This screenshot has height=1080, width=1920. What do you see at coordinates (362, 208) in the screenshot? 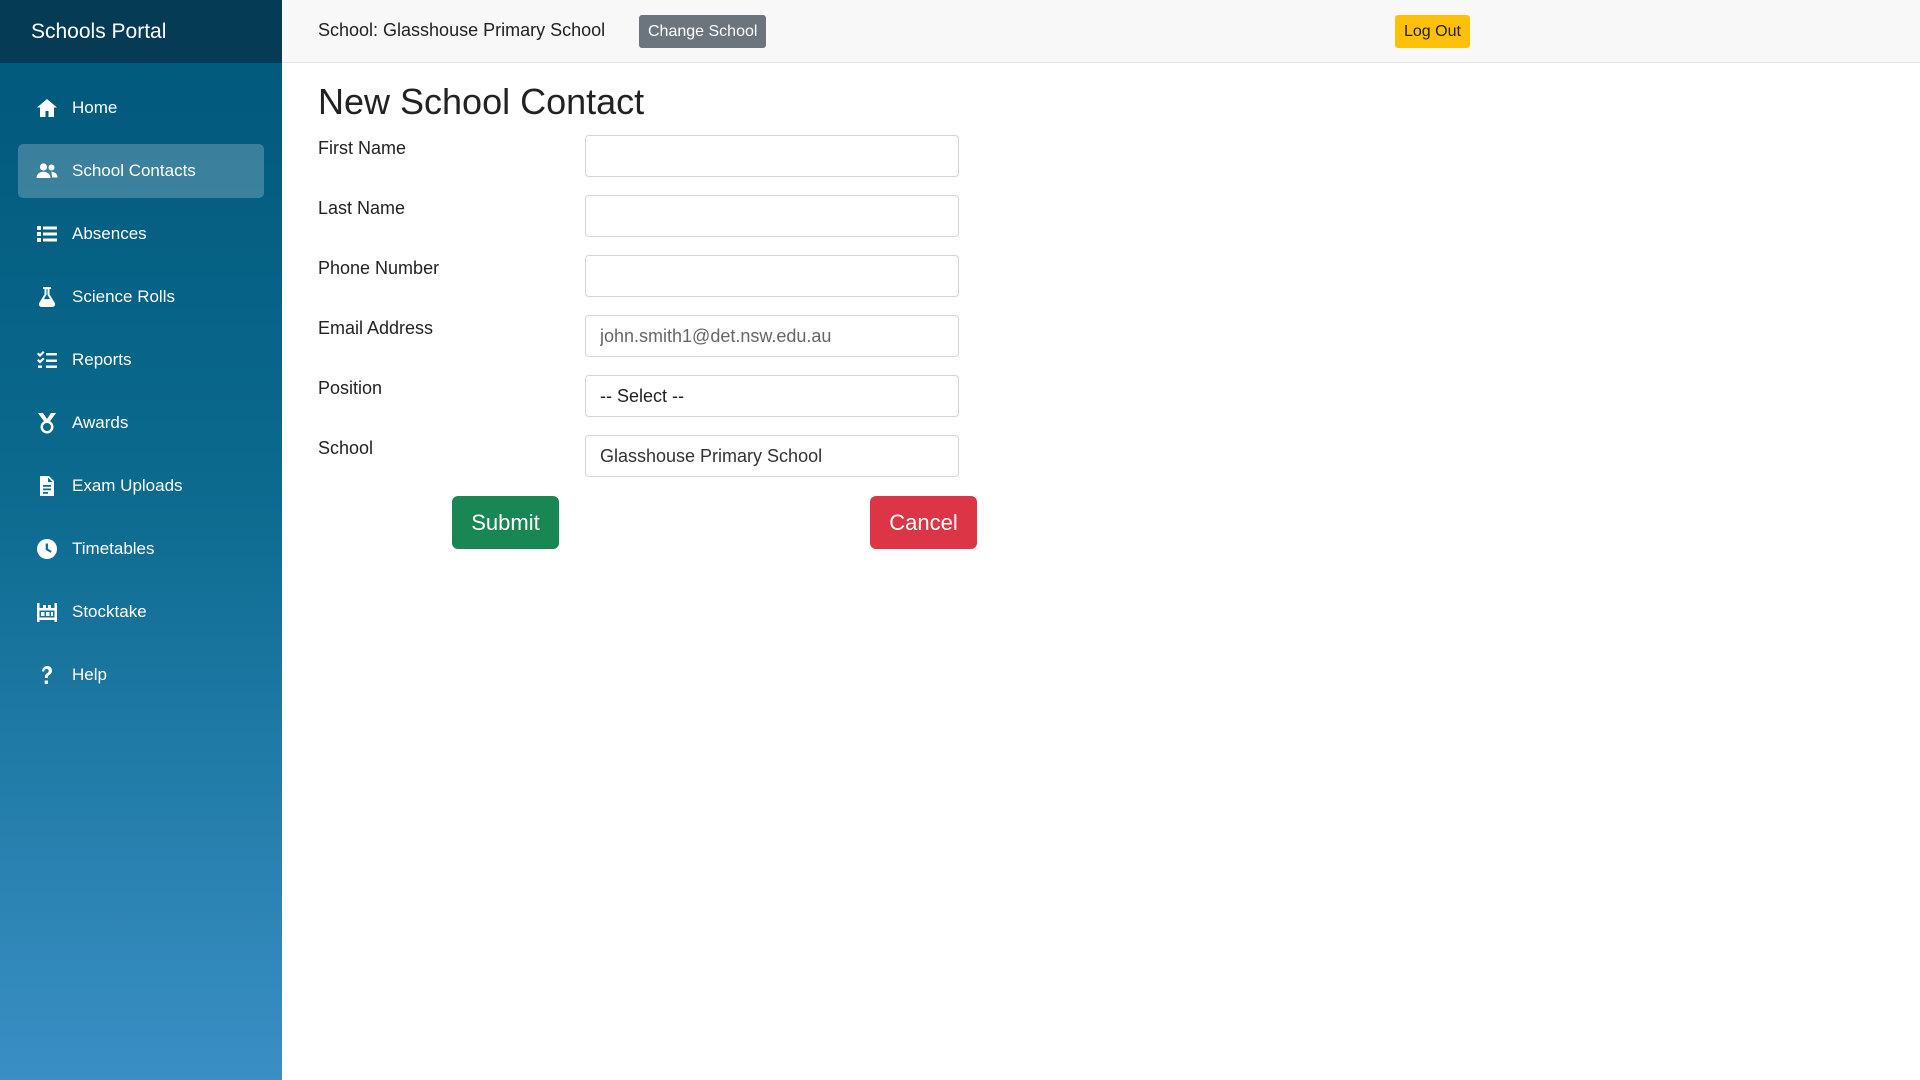
I see `last-name-label: Last Name` at bounding box center [362, 208].